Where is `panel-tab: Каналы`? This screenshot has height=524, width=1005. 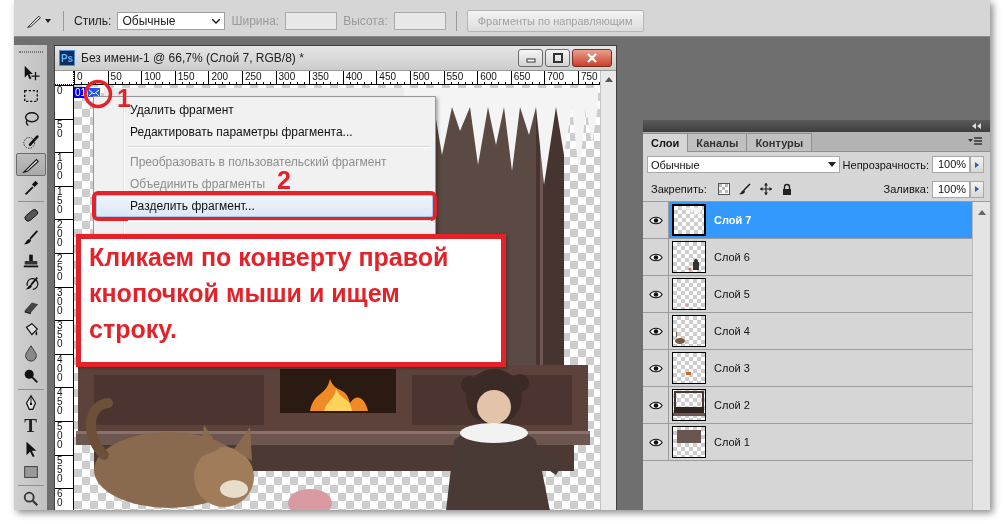 panel-tab: Каналы is located at coordinates (718, 142).